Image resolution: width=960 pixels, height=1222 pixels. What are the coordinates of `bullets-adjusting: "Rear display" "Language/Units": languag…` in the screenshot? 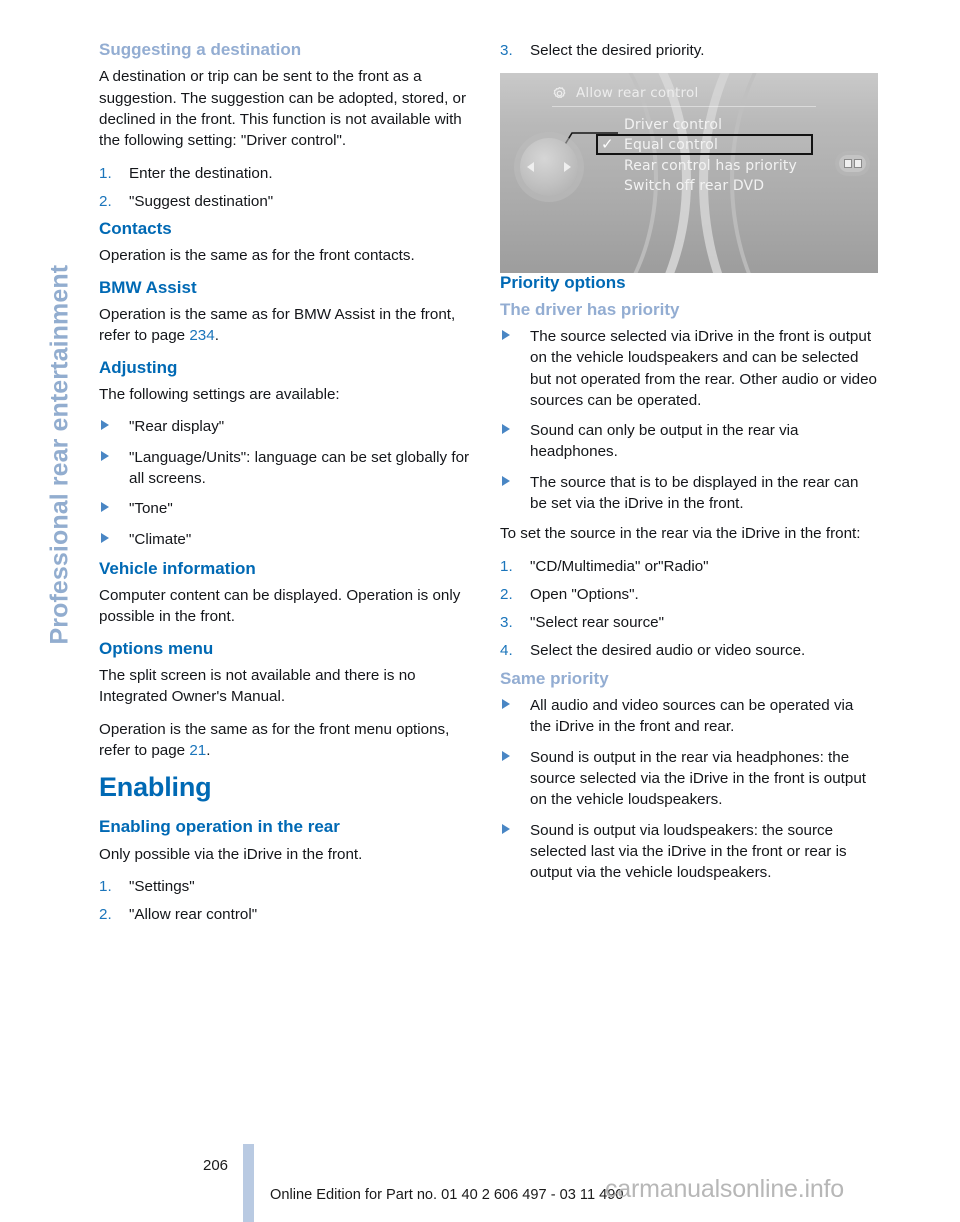 It's located at (288, 482).